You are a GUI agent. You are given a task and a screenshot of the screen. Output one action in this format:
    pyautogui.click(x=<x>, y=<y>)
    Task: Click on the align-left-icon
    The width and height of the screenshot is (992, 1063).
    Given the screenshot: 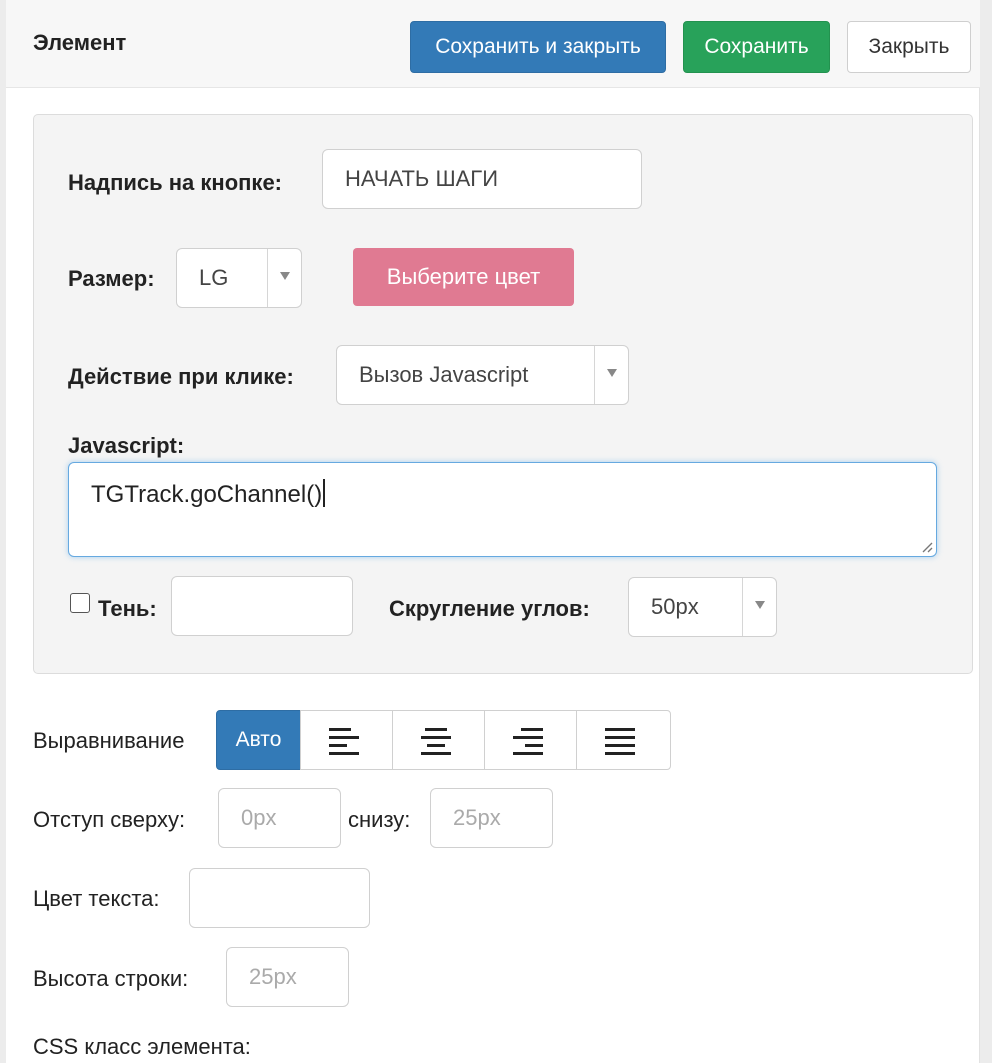 What is the action you would take?
    pyautogui.click(x=344, y=741)
    